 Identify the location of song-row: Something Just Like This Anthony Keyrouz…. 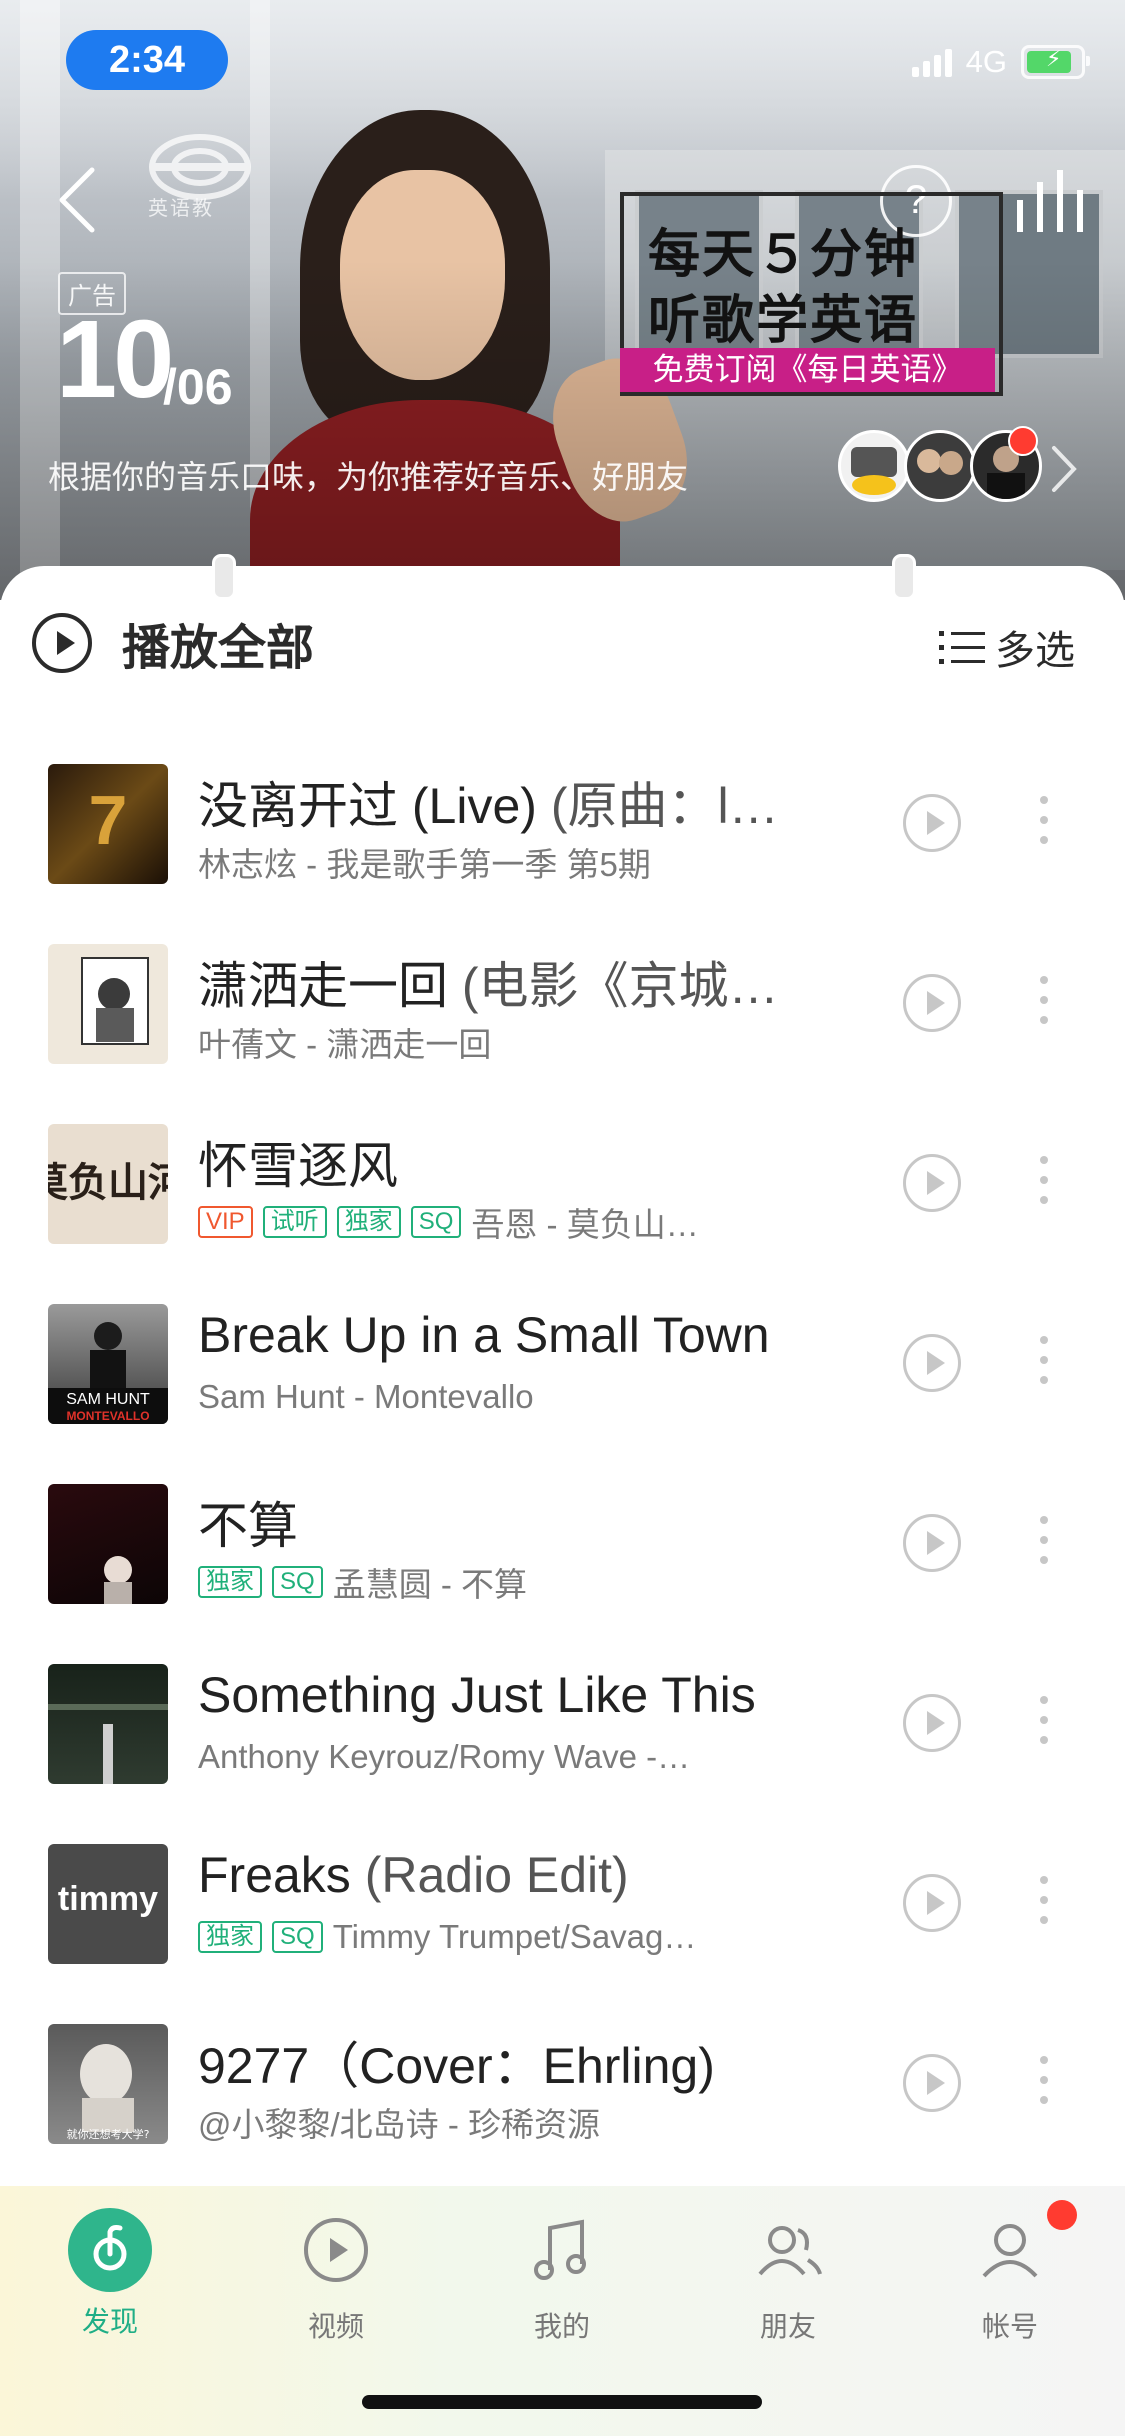
(562, 1716).